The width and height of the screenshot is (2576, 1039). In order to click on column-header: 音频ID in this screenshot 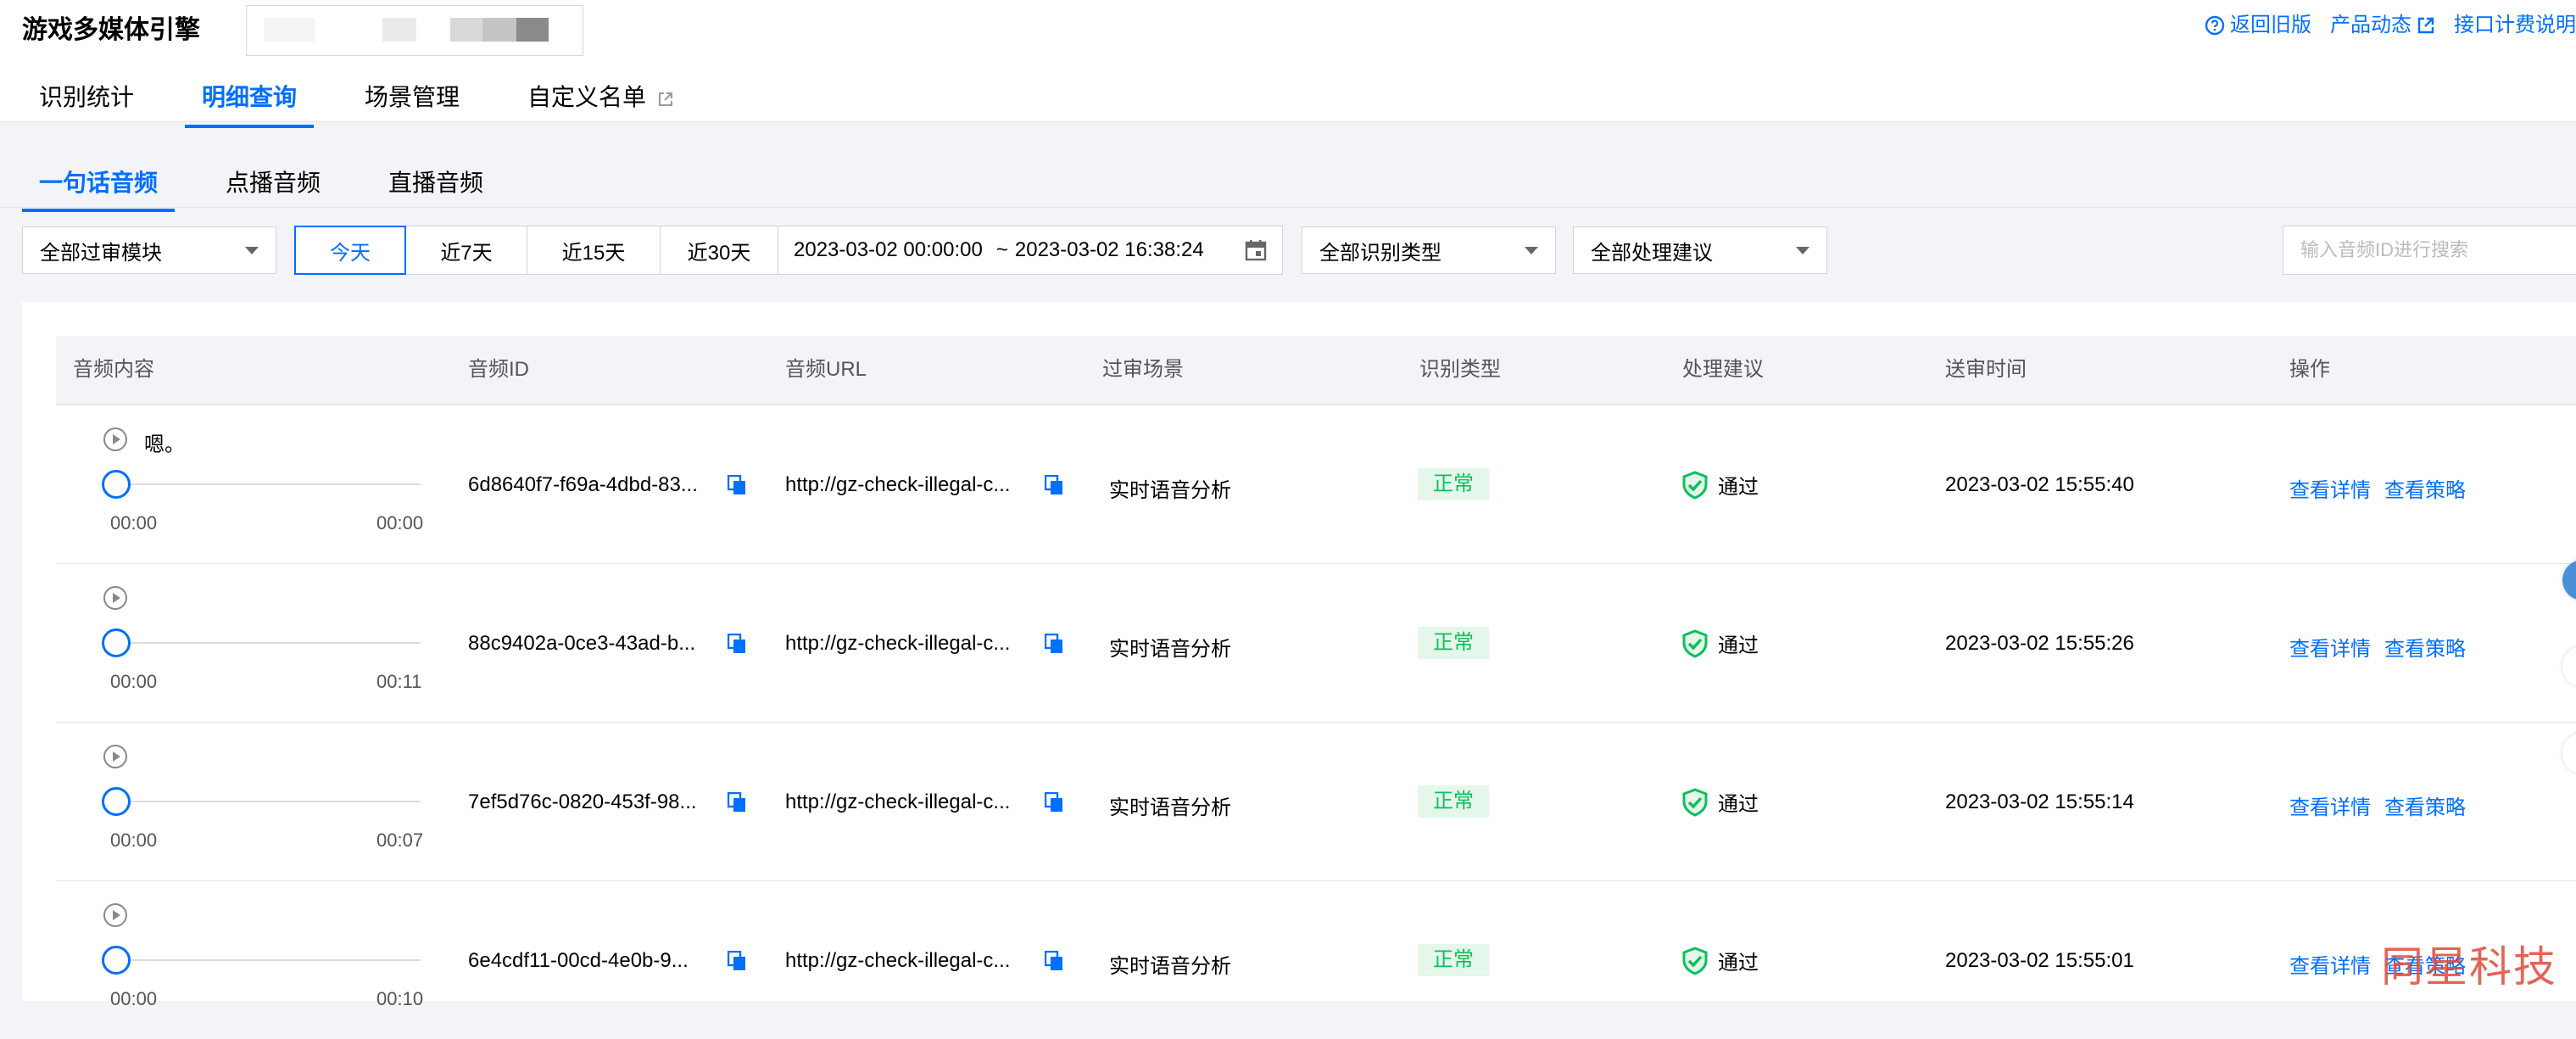, I will do `click(499, 369)`.